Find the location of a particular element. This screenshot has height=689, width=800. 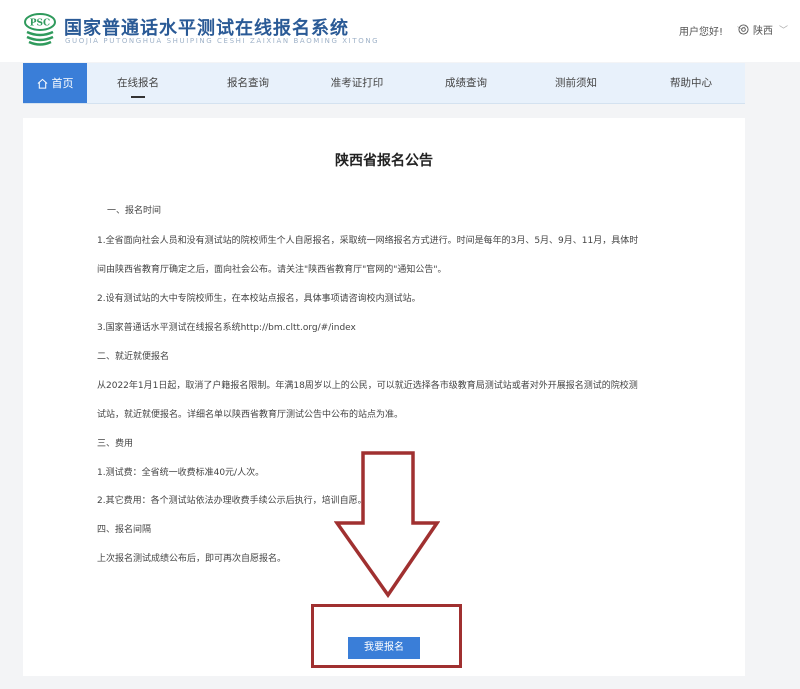

nav-register-query: 报名查询 is located at coordinates (248, 83).